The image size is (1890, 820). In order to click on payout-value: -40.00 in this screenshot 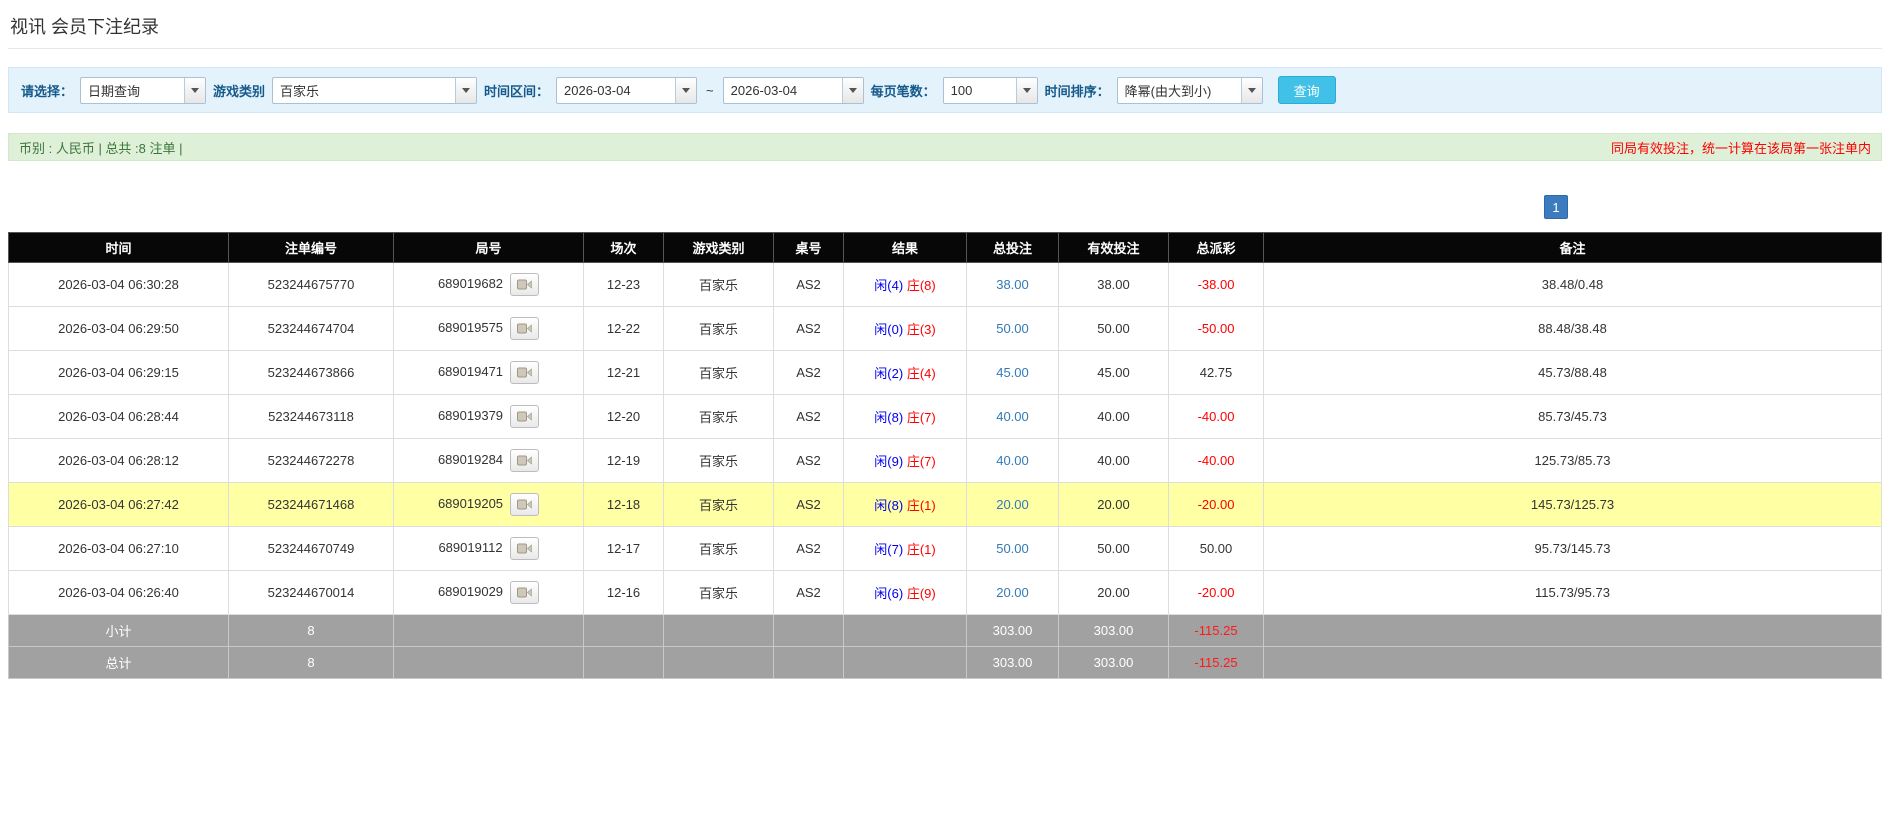, I will do `click(1216, 416)`.